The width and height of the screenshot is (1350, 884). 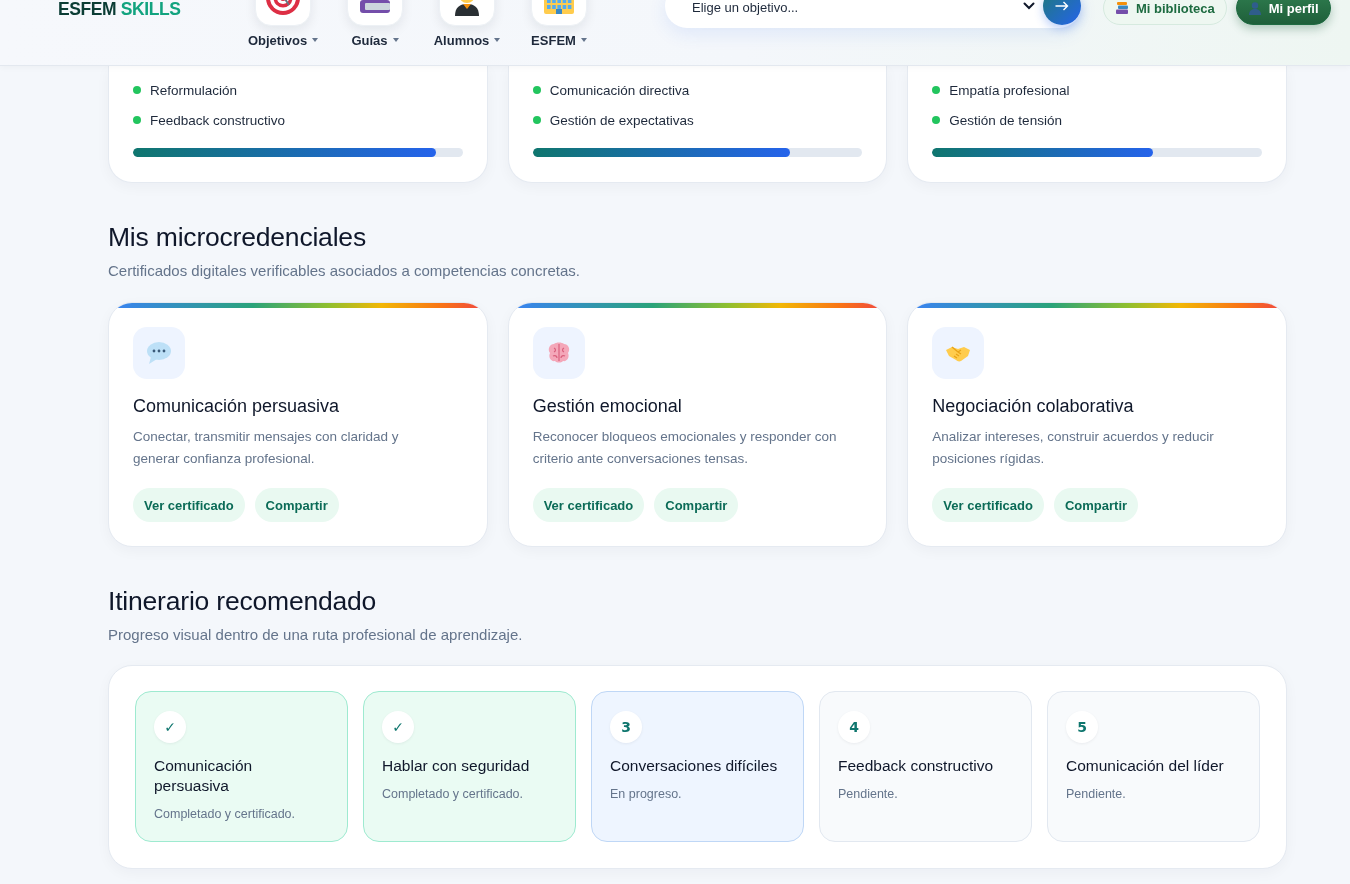 I want to click on skill-text: Gestión de expectativas, so click(x=621, y=120).